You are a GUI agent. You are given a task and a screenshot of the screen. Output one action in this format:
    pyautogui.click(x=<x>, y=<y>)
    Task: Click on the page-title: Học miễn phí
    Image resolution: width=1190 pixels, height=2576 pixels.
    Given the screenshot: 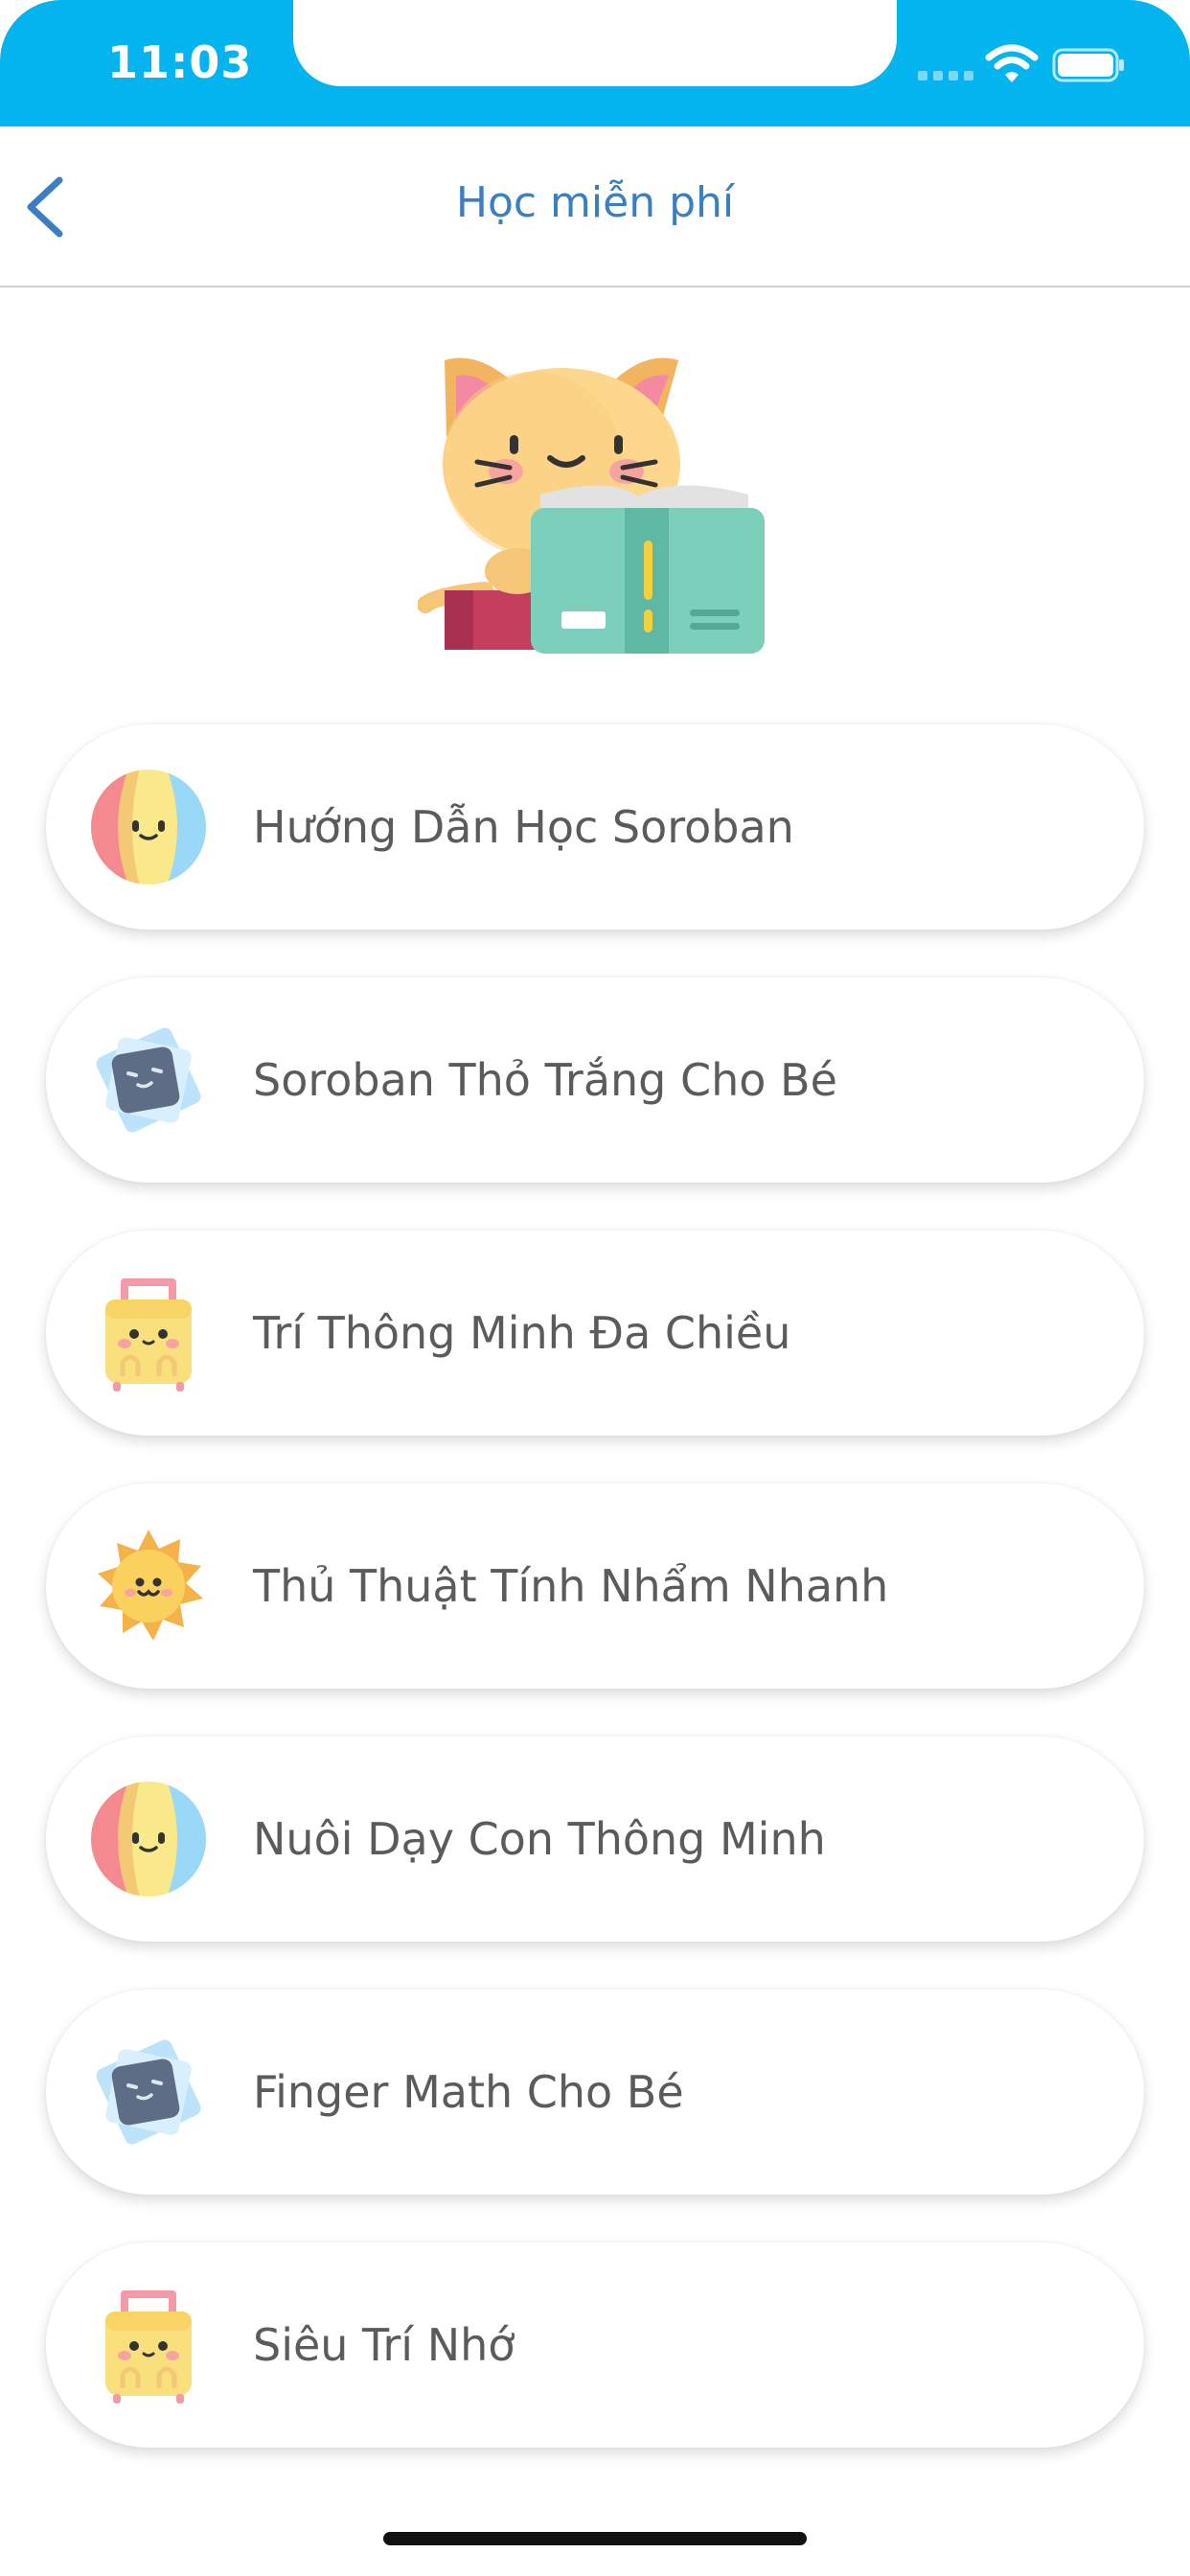 What is the action you would take?
    pyautogui.click(x=595, y=202)
    